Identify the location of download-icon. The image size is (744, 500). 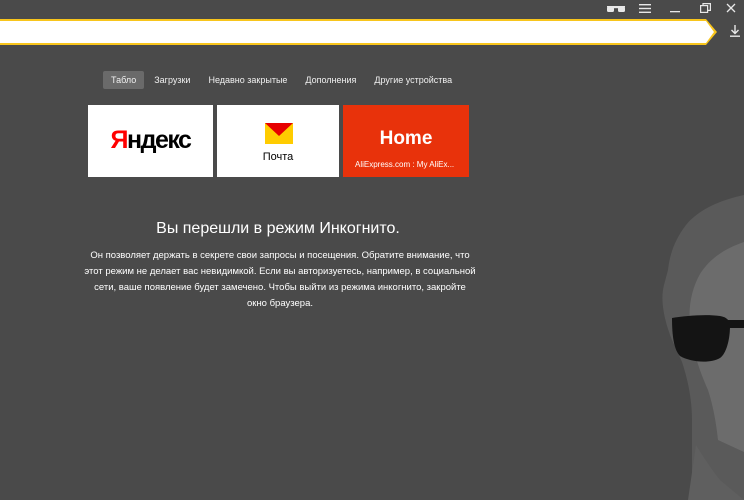
(735, 32).